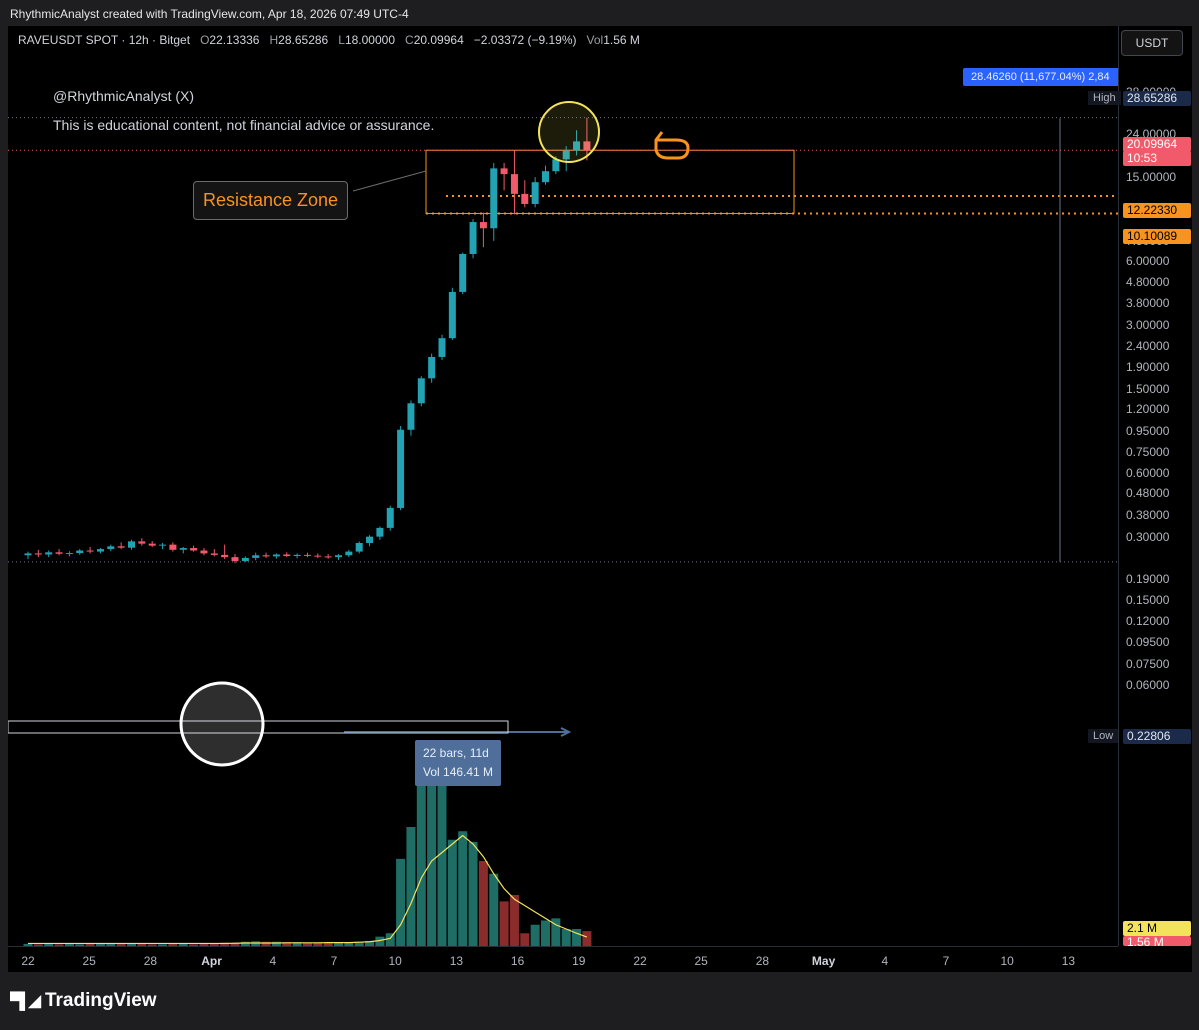 Image resolution: width=1199 pixels, height=1030 pixels. I want to click on low-price-tag: 0.22806, so click(1157, 736).